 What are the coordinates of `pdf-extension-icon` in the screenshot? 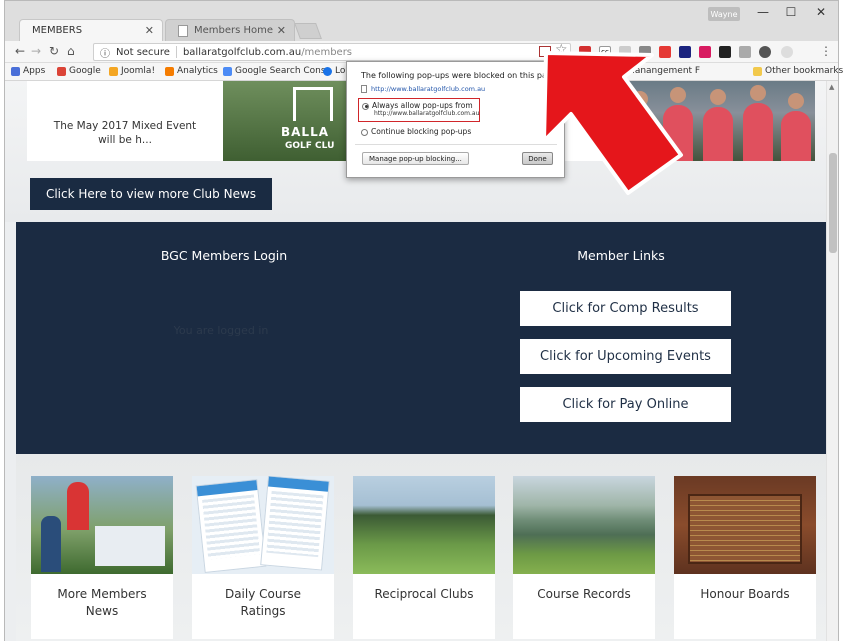 It's located at (585, 52).